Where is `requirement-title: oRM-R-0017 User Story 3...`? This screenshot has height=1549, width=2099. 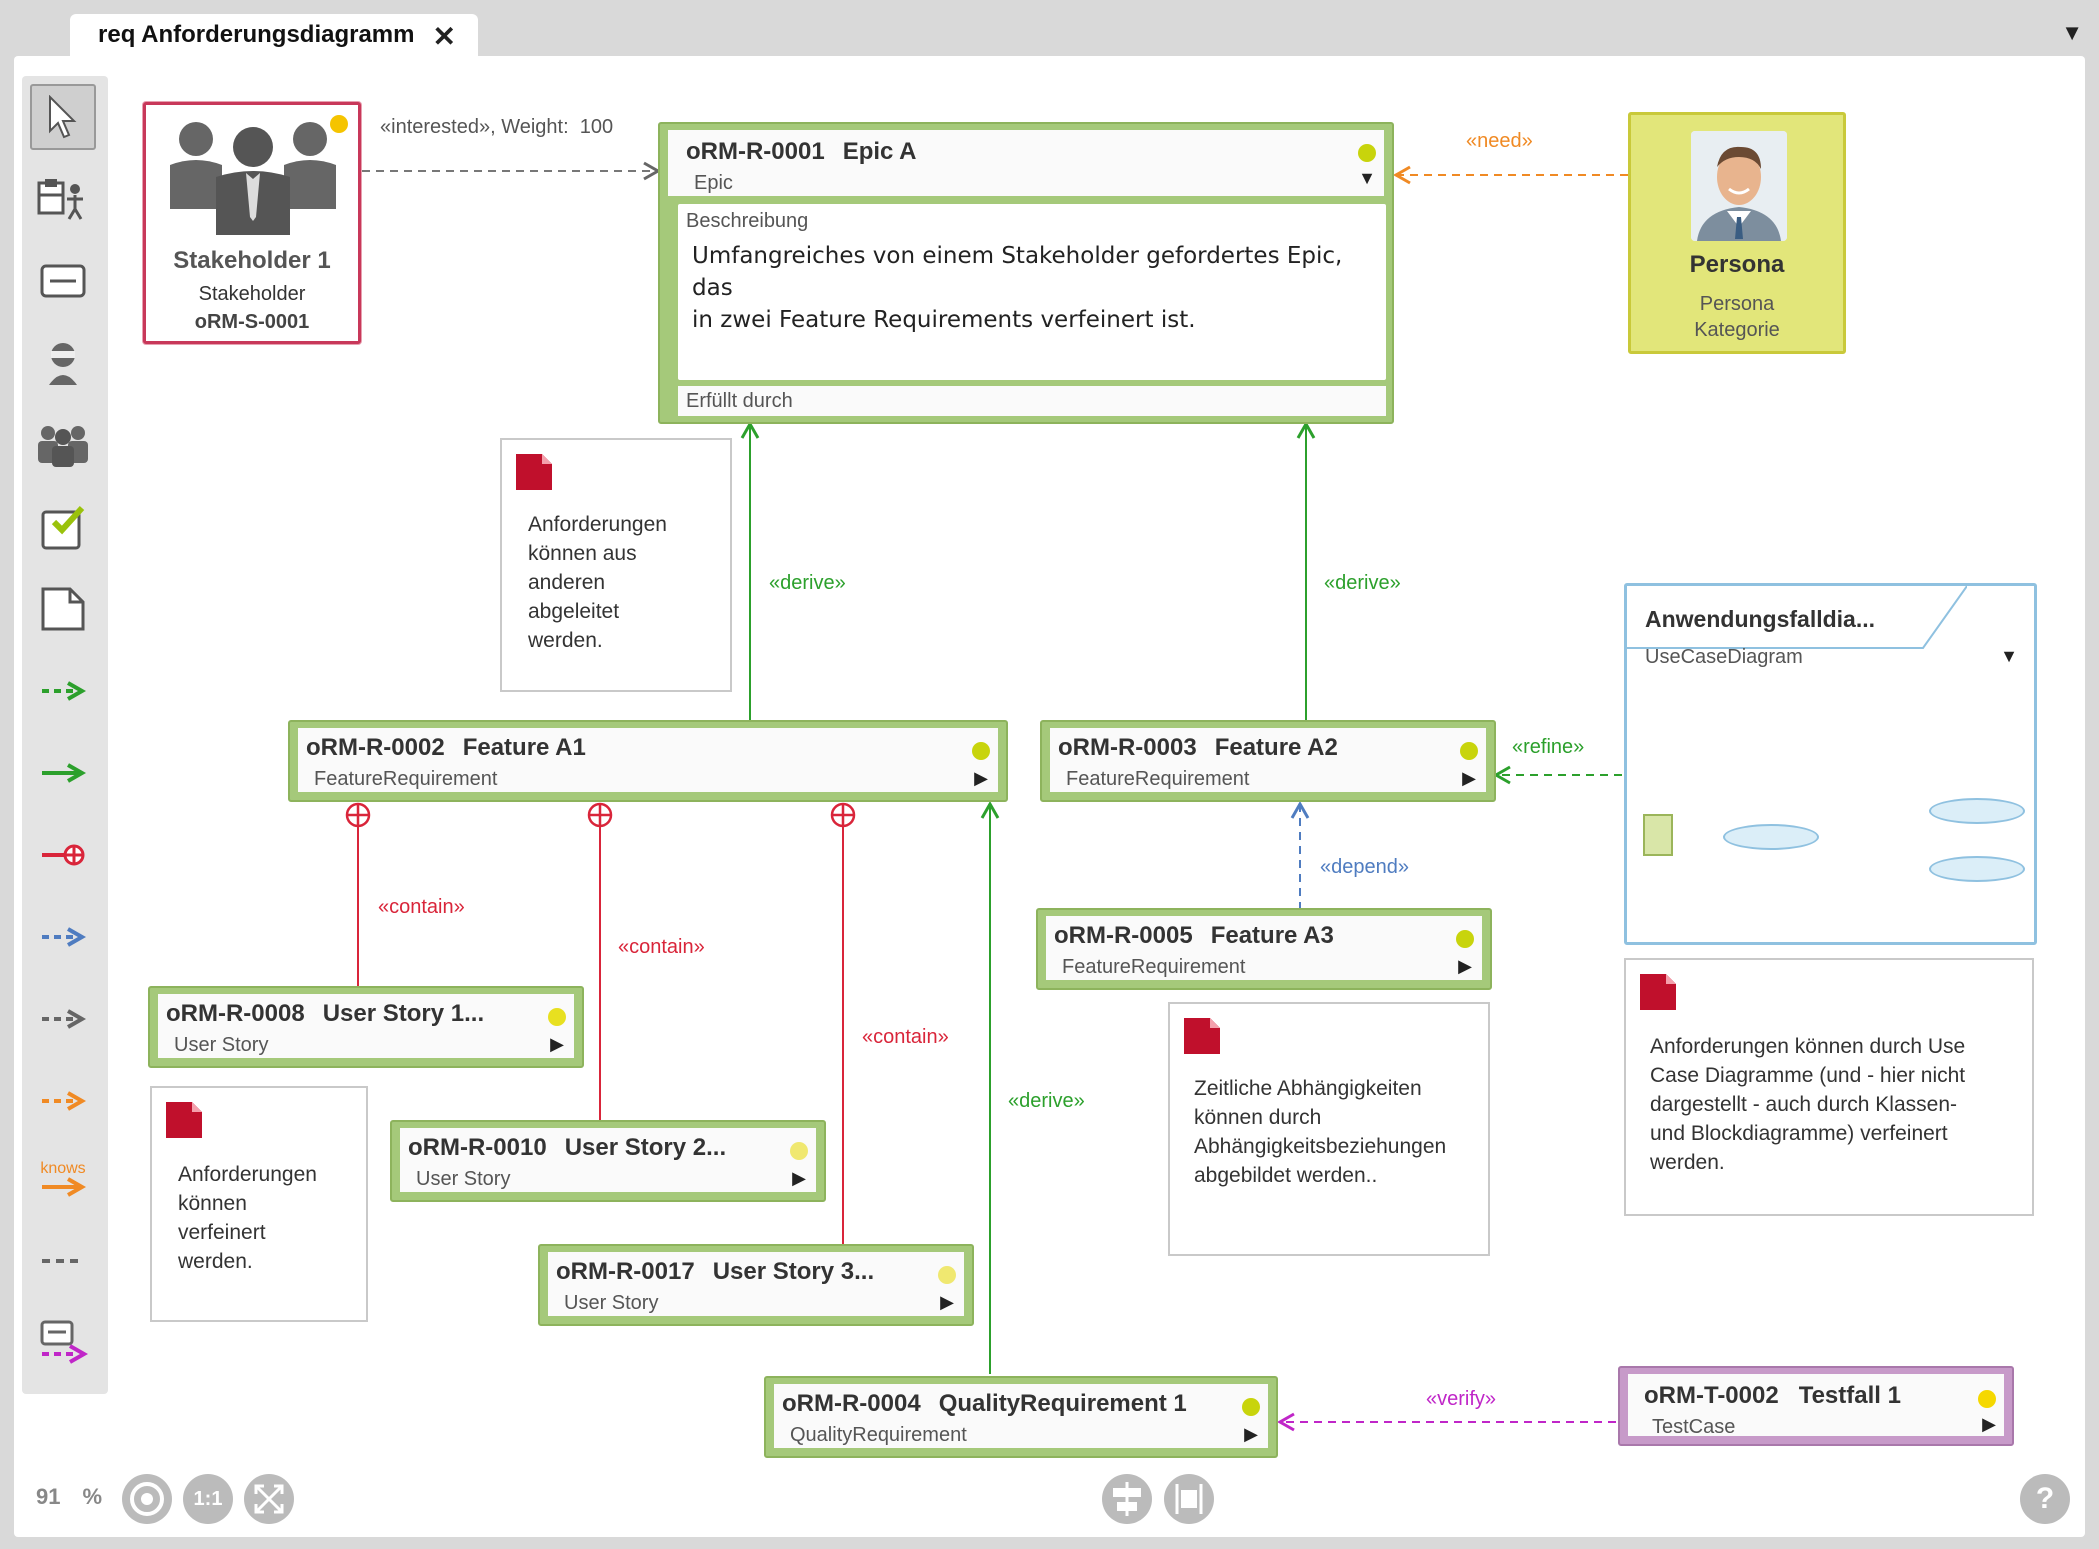 requirement-title: oRM-R-0017 User Story 3... is located at coordinates (715, 1271).